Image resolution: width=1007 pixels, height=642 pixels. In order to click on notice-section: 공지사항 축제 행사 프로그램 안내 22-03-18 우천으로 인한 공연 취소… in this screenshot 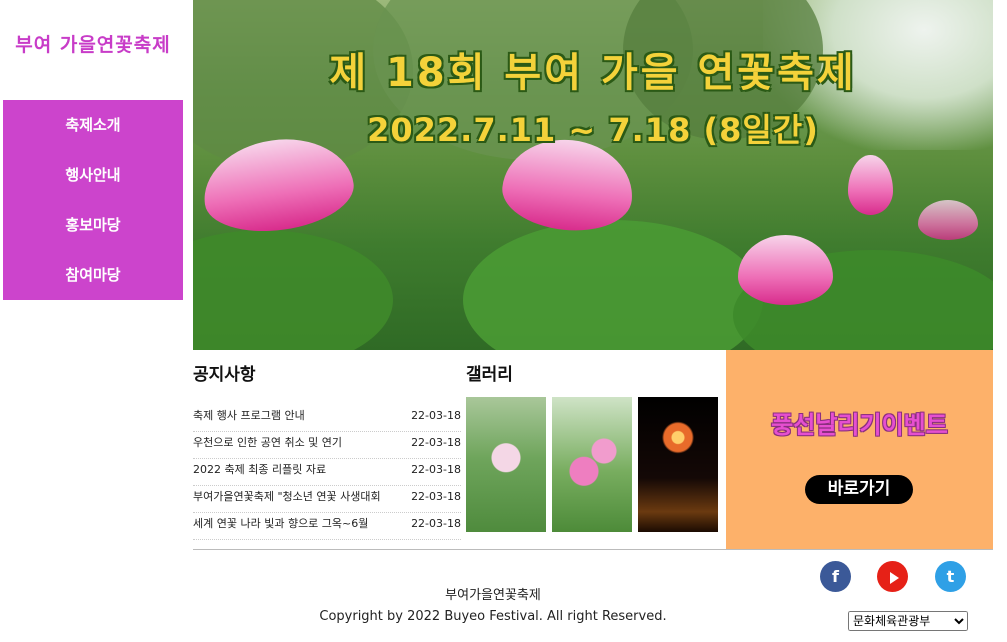, I will do `click(327, 450)`.